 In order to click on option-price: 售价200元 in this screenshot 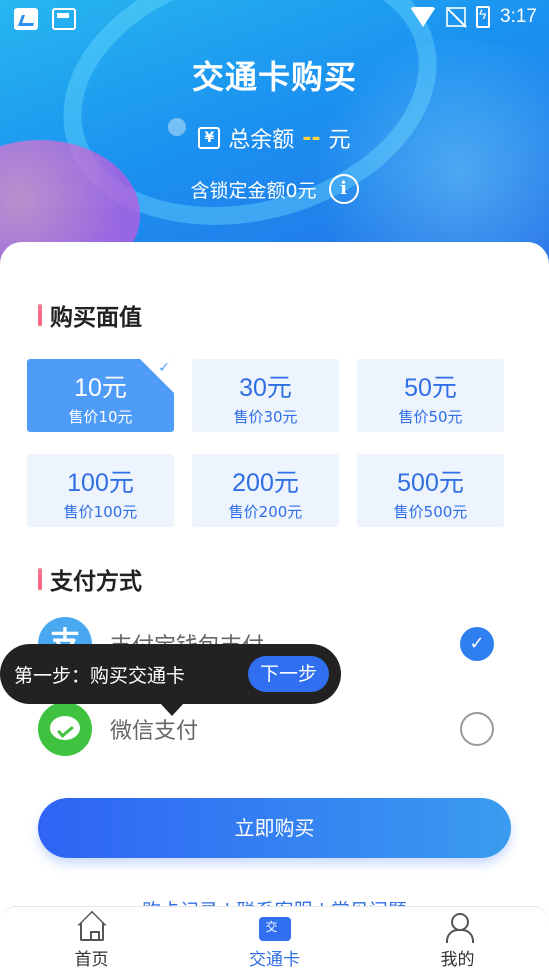, I will do `click(265, 512)`.